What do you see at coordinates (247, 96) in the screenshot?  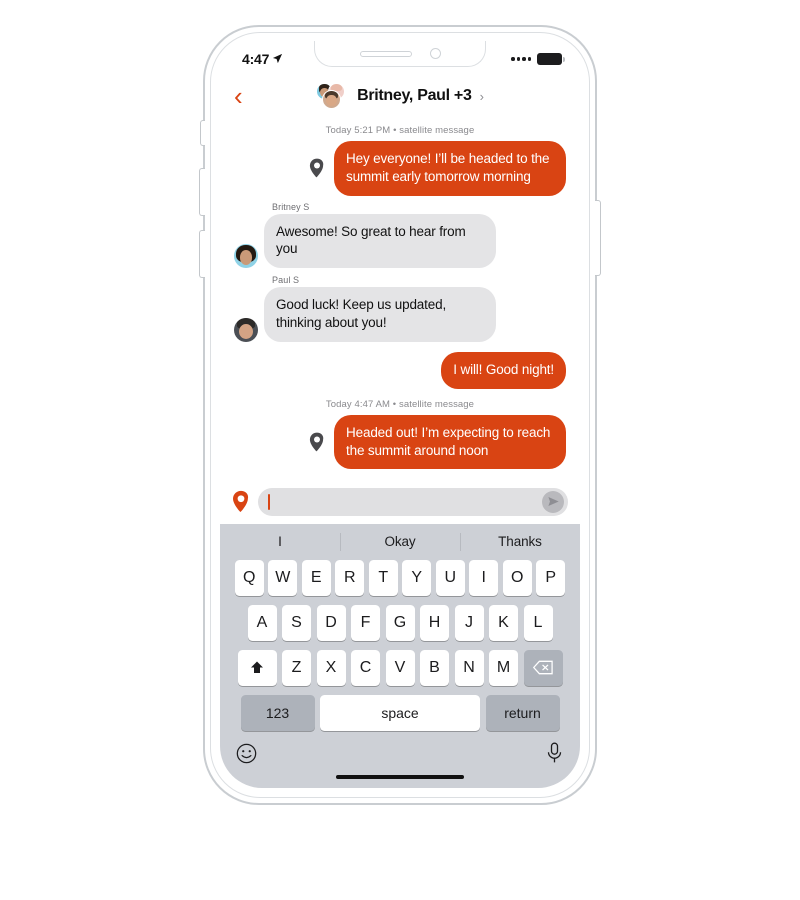 I see `back-button: ‹` at bounding box center [247, 96].